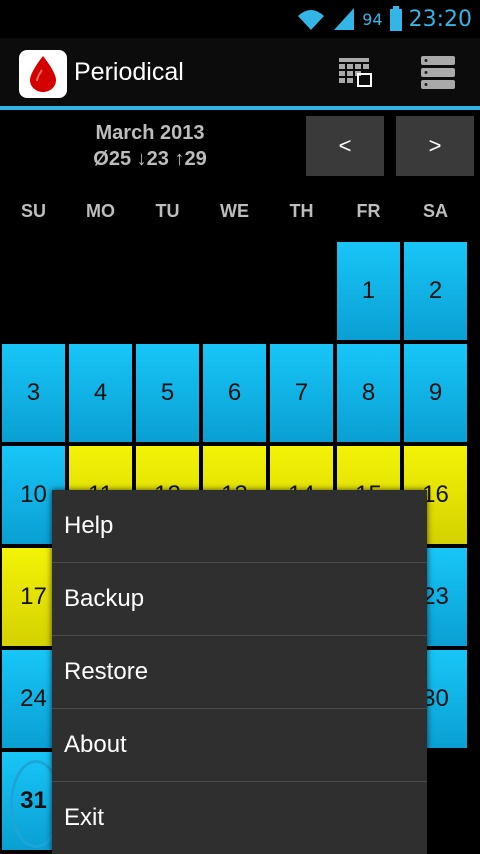 This screenshot has height=854, width=480. I want to click on menu-item-restore: Restore, so click(239, 672).